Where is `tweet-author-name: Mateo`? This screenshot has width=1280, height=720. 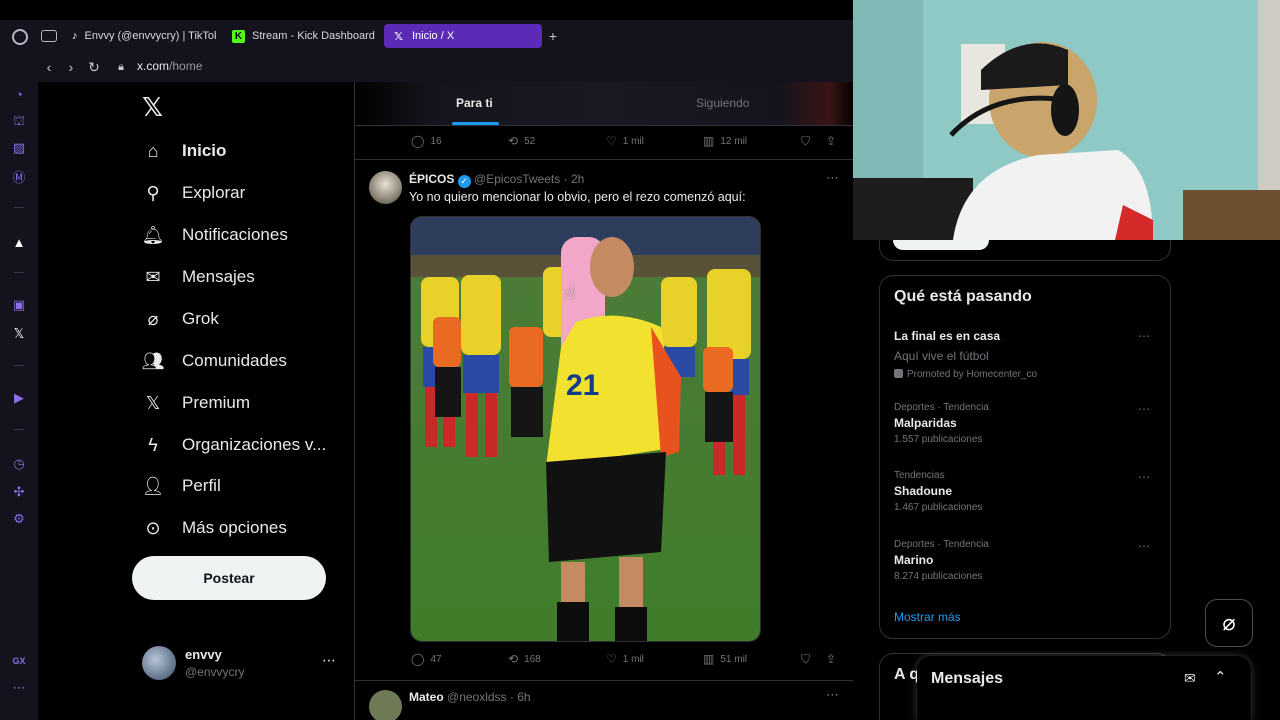
tweet-author-name: Mateo is located at coordinates (426, 697).